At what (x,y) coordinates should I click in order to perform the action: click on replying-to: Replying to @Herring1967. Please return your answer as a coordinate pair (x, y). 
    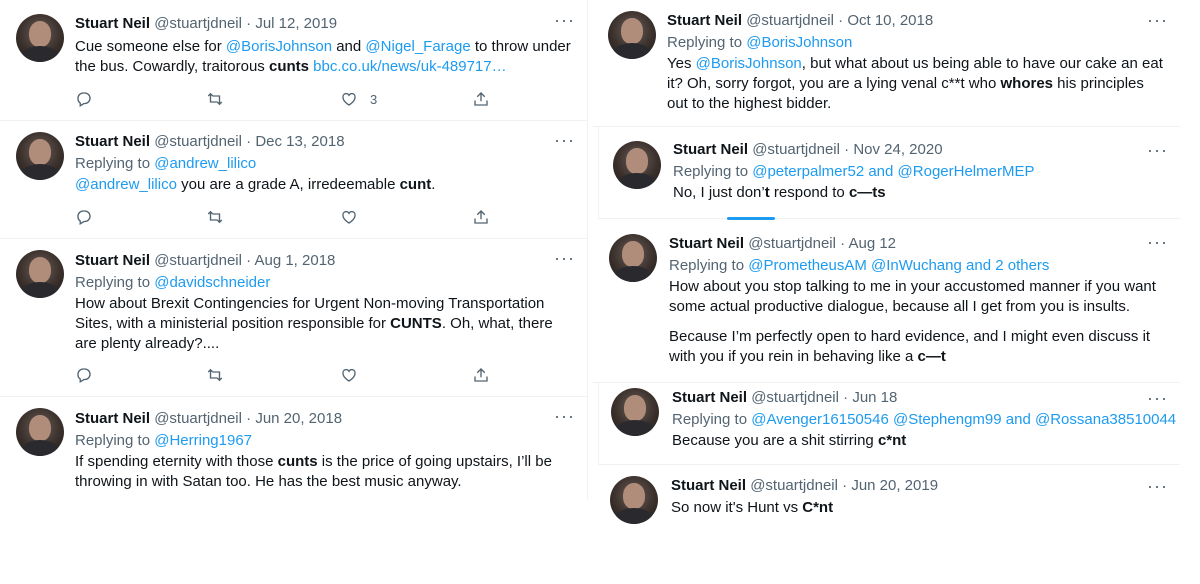
    Looking at the image, I should click on (163, 440).